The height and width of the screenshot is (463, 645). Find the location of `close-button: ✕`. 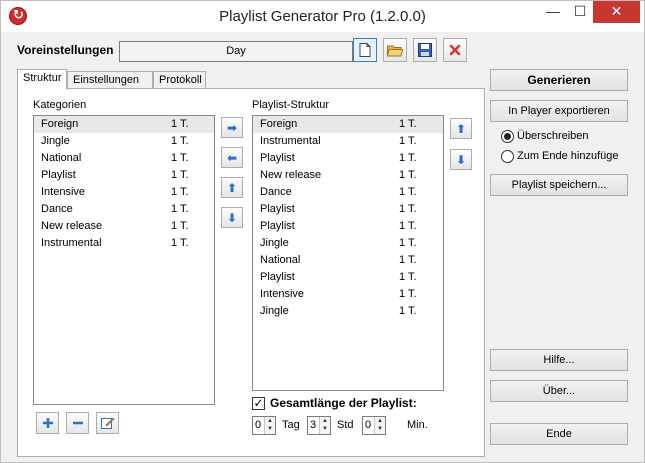

close-button: ✕ is located at coordinates (616, 12).